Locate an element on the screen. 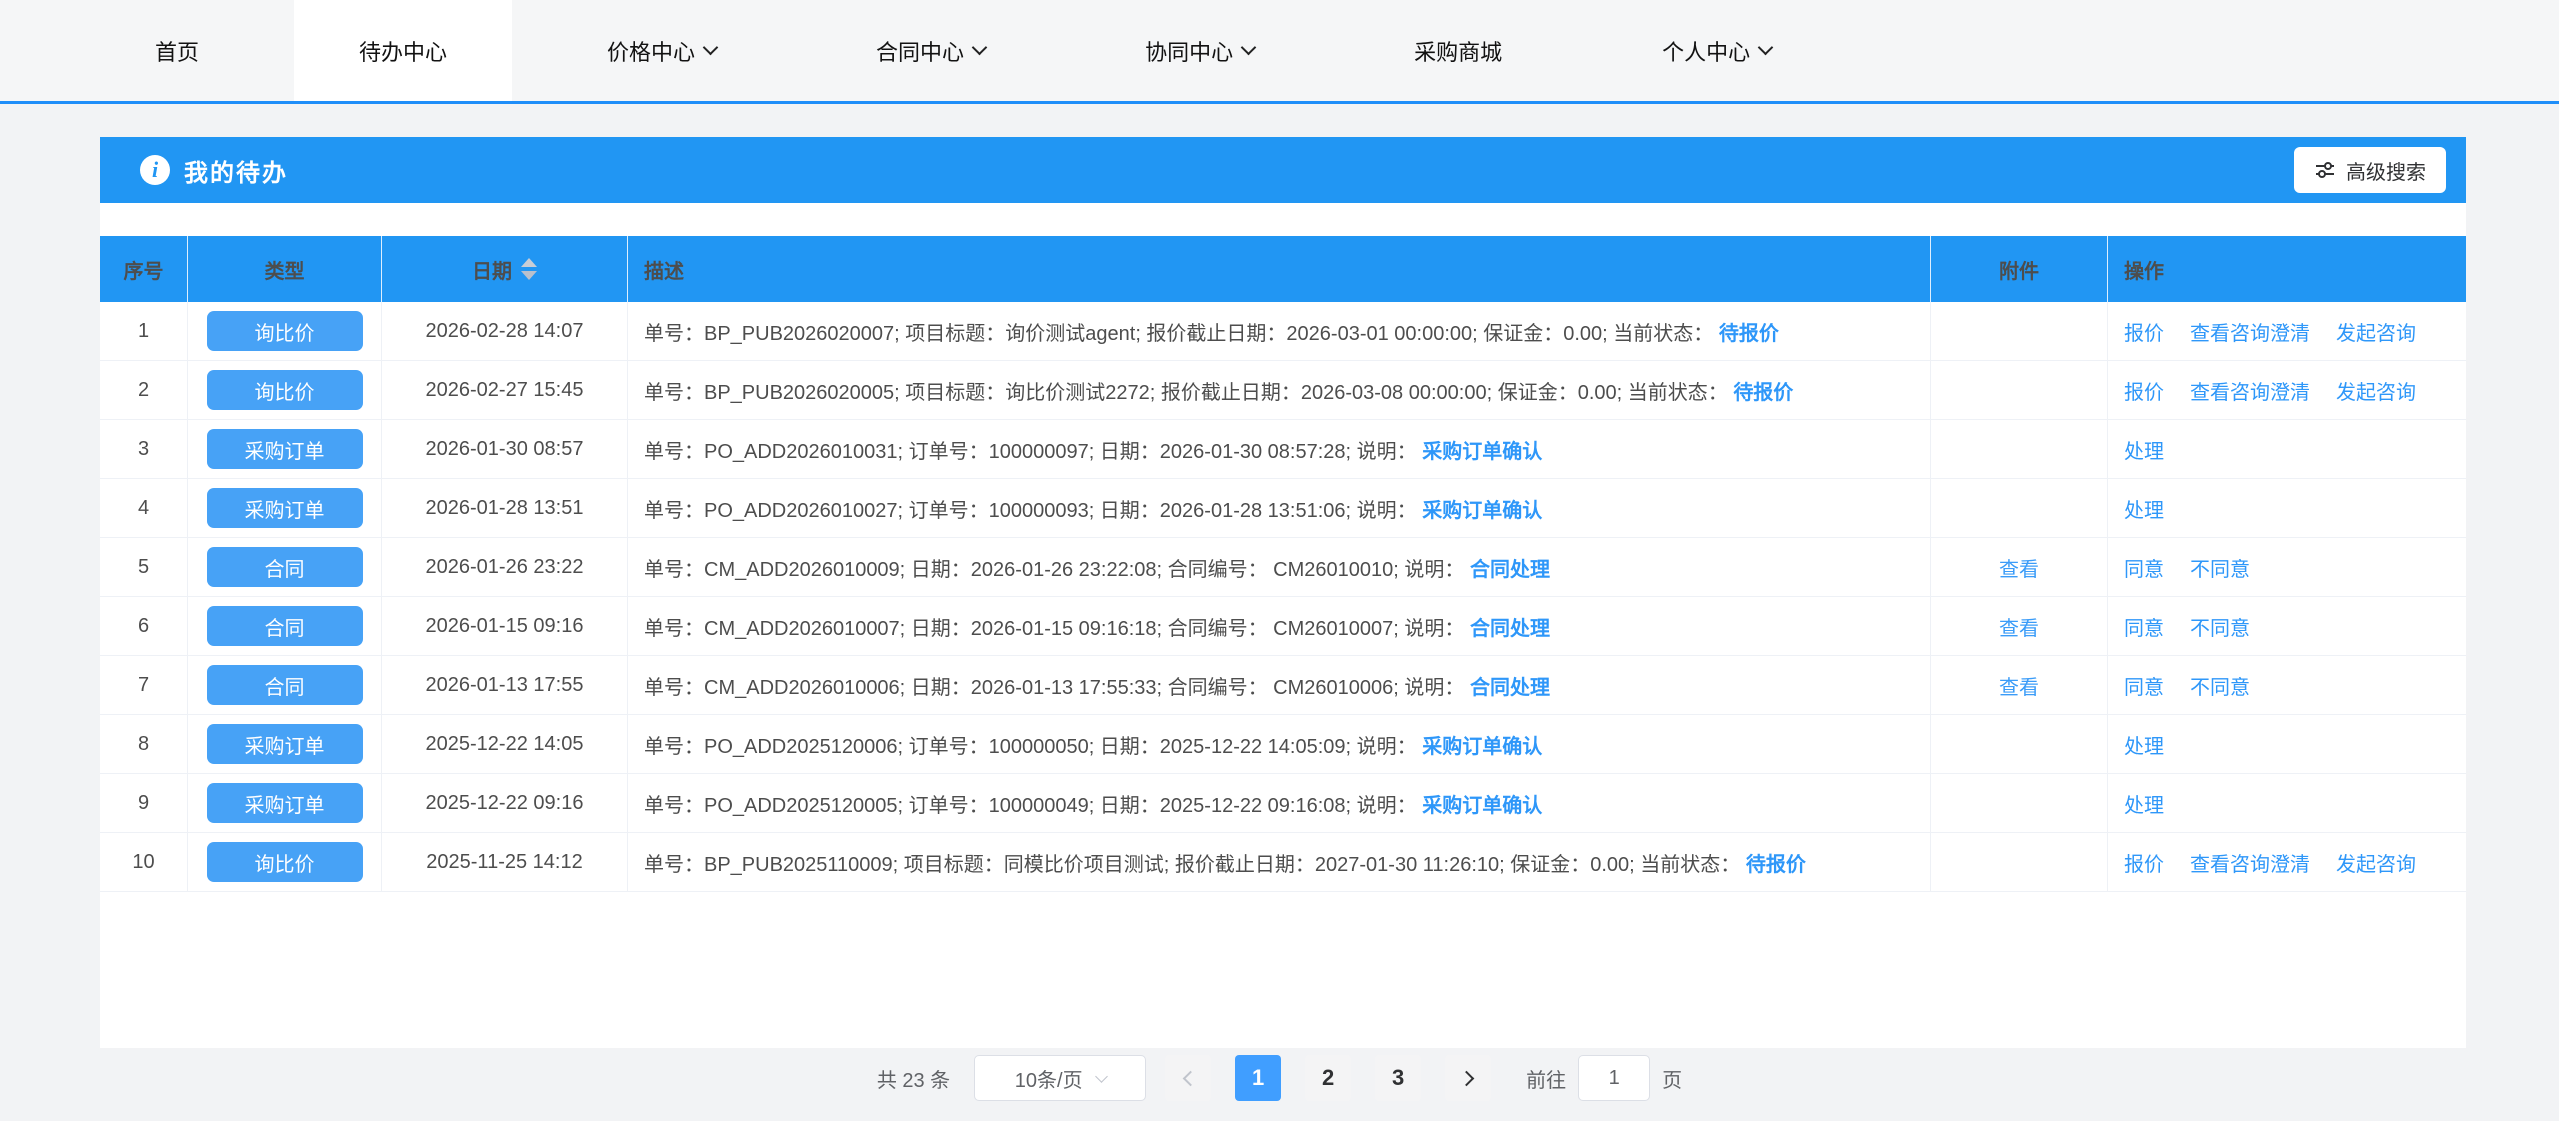 This screenshot has height=1121, width=2559. goto-page-input is located at coordinates (1614, 1078).